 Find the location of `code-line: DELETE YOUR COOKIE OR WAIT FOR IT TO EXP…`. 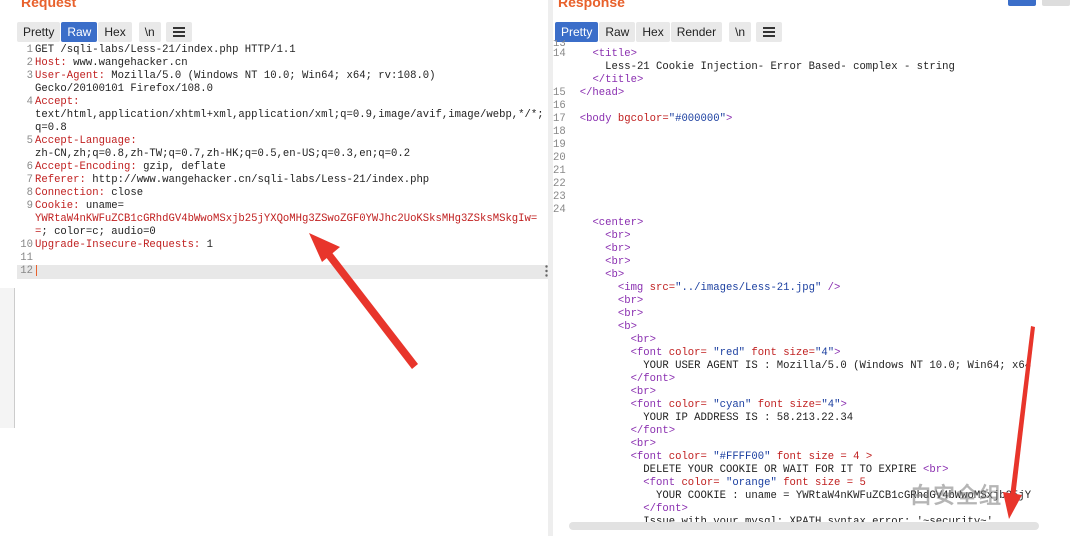

code-line: DELETE YOUR COOKIE OR WAIT FOR IT TO EXP… is located at coordinates (796, 470).